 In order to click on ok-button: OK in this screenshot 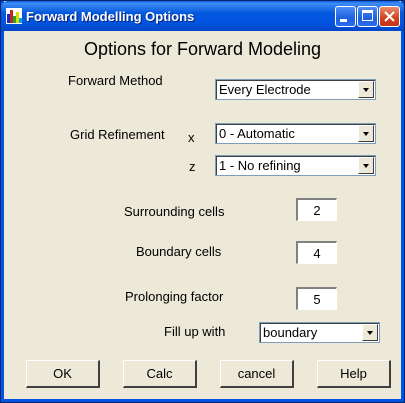, I will do `click(63, 374)`.